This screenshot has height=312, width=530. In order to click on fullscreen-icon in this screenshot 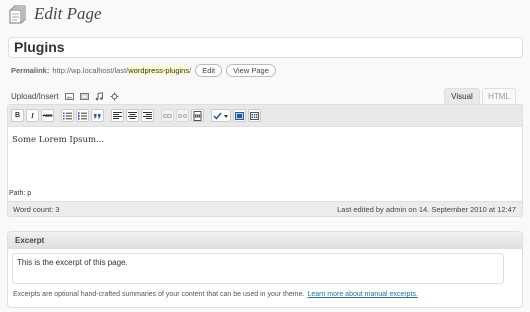, I will do `click(239, 115)`.